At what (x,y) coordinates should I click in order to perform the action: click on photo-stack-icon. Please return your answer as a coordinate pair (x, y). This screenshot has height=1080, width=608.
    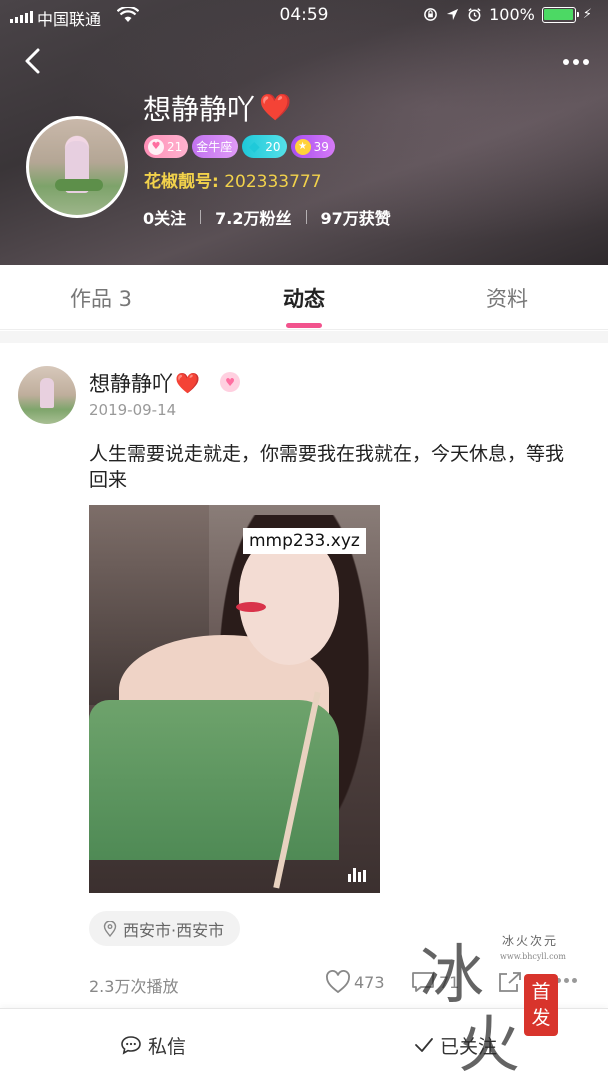
    Looking at the image, I should click on (359, 874).